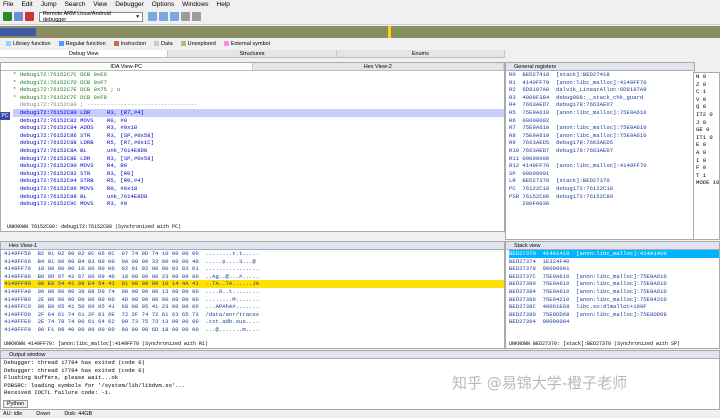 Image resolution: width=720 pixels, height=418 pixels. I want to click on flag-row: GE 0, so click(707, 130).